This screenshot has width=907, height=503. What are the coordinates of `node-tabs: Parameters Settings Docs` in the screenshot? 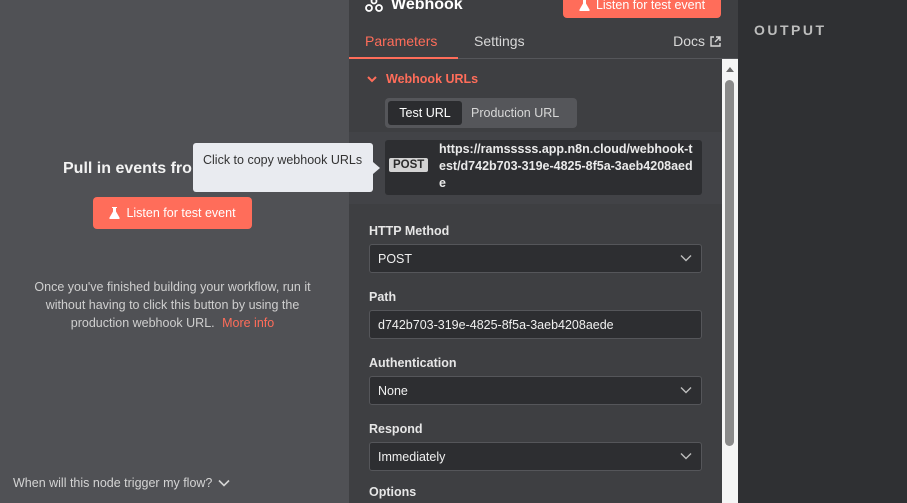 It's located at (543, 41).